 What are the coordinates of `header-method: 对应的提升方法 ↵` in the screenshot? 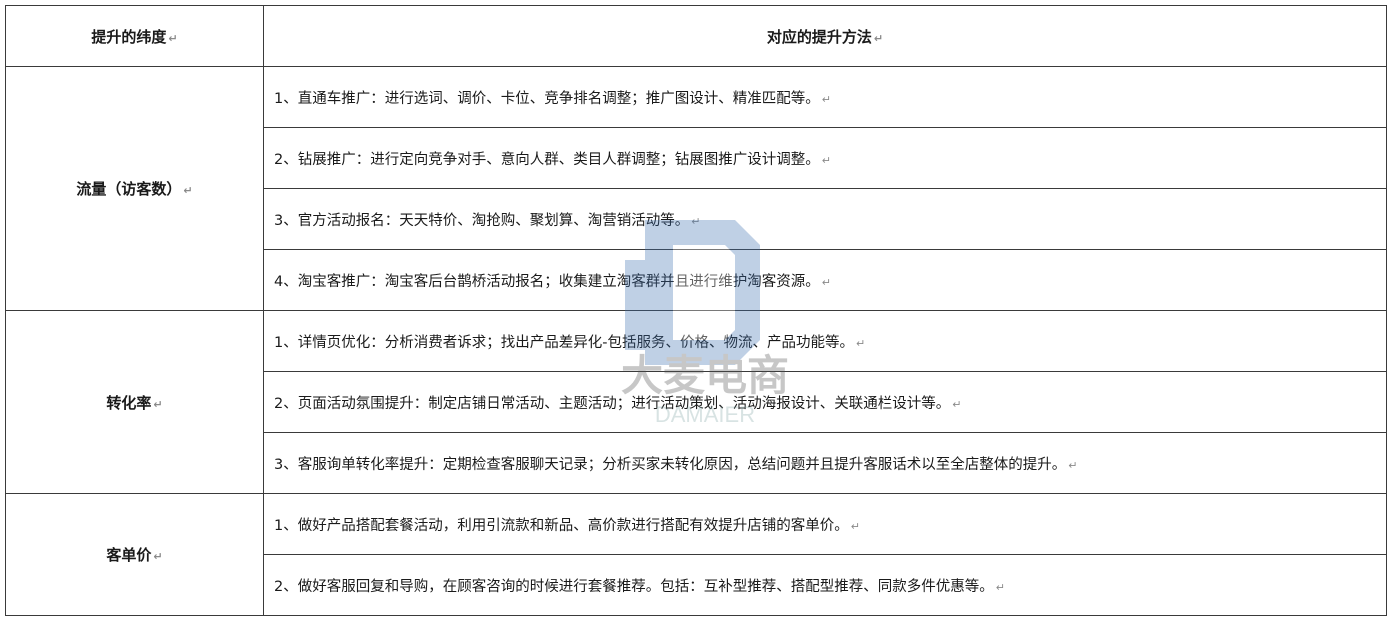 It's located at (825, 36).